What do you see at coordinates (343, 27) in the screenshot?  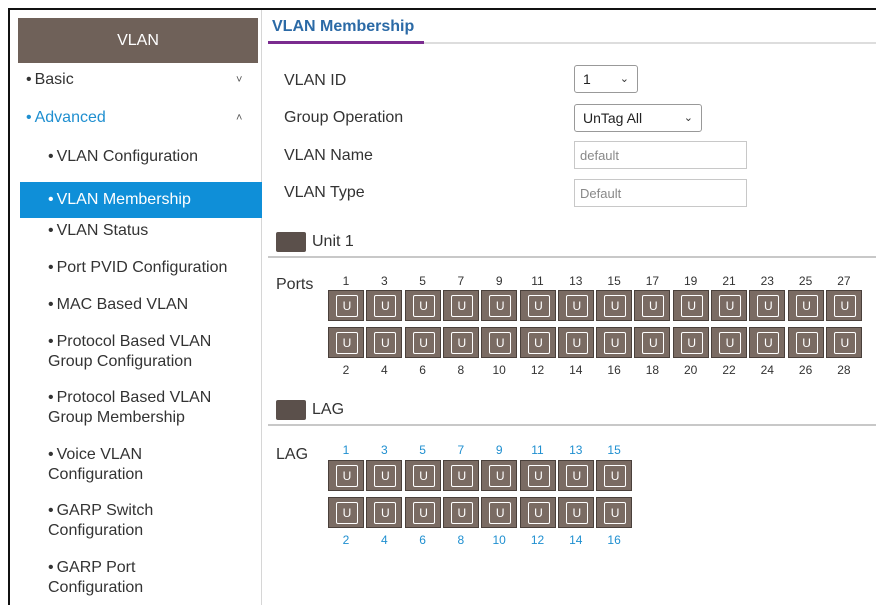 I see `page-title: VLAN Membership` at bounding box center [343, 27].